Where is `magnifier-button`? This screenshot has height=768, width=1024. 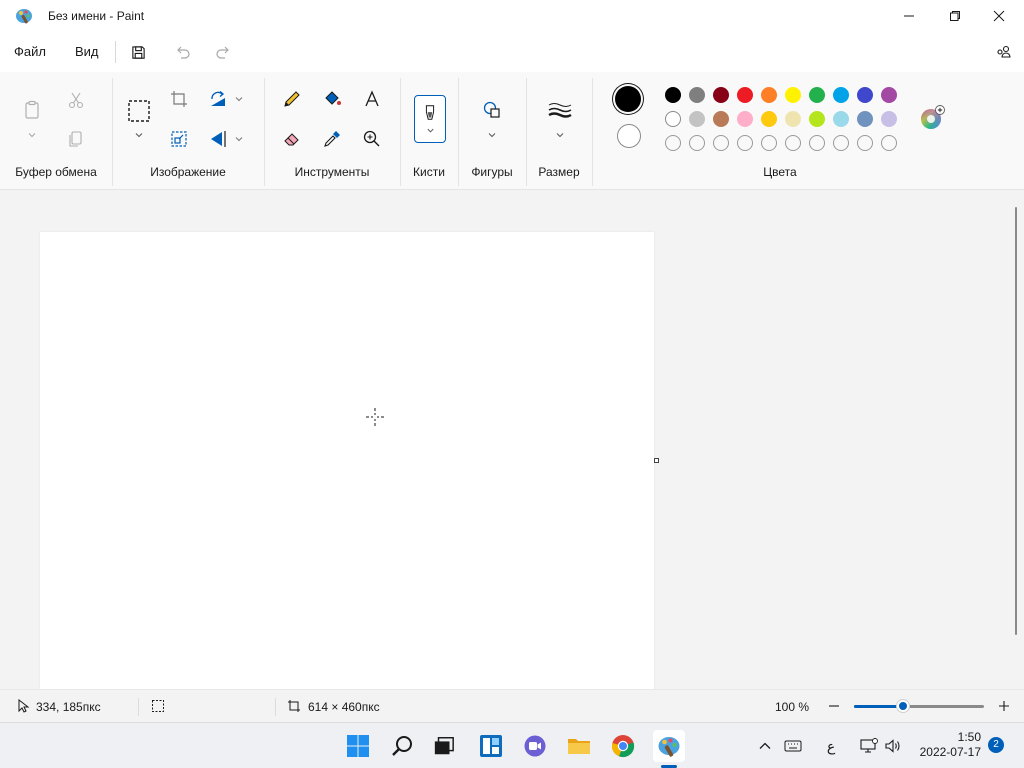
magnifier-button is located at coordinates (372, 139).